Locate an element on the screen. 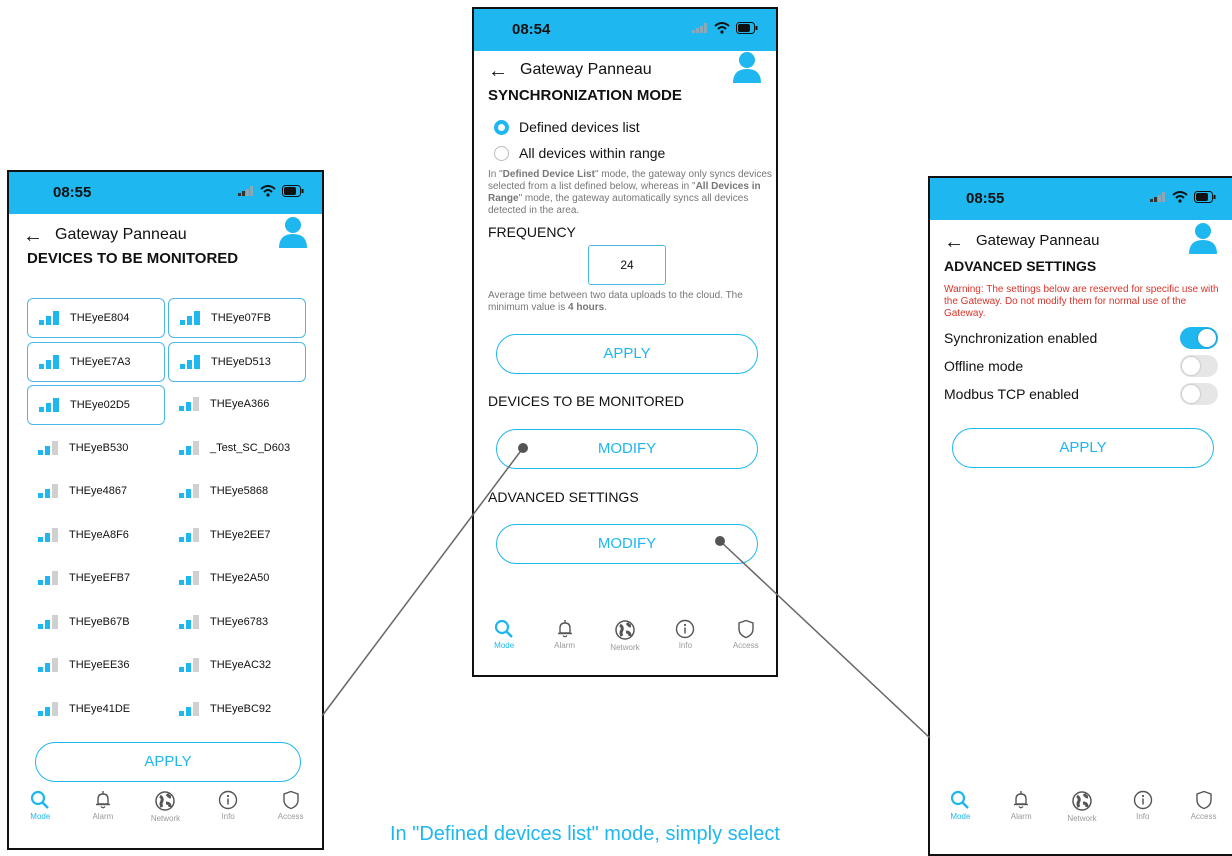 Image resolution: width=1232 pixels, height=856 pixels. device-item: THEye02D5 is located at coordinates (96, 405).